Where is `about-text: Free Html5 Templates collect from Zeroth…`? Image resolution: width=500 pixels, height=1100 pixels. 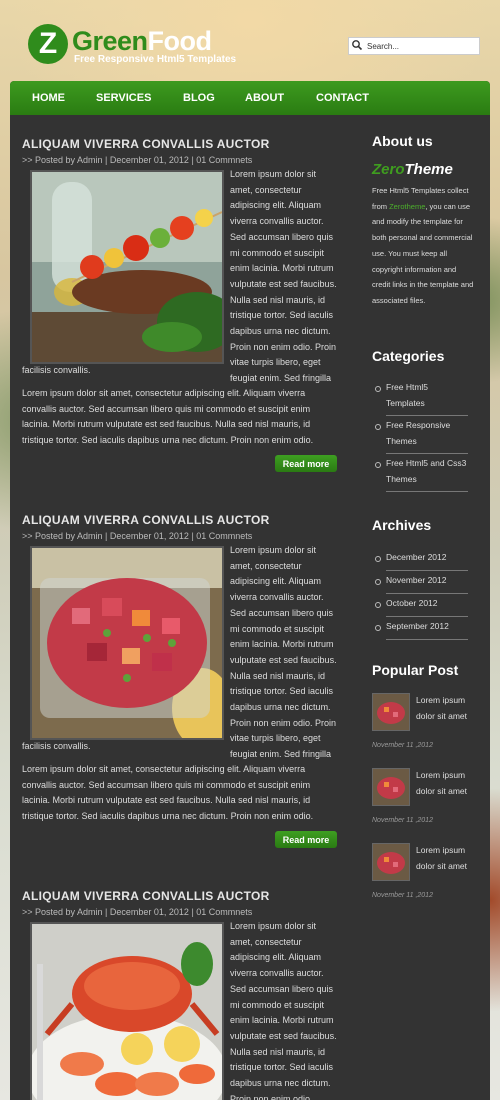 about-text: Free Html5 Templates collect from Zeroth… is located at coordinates (423, 246).